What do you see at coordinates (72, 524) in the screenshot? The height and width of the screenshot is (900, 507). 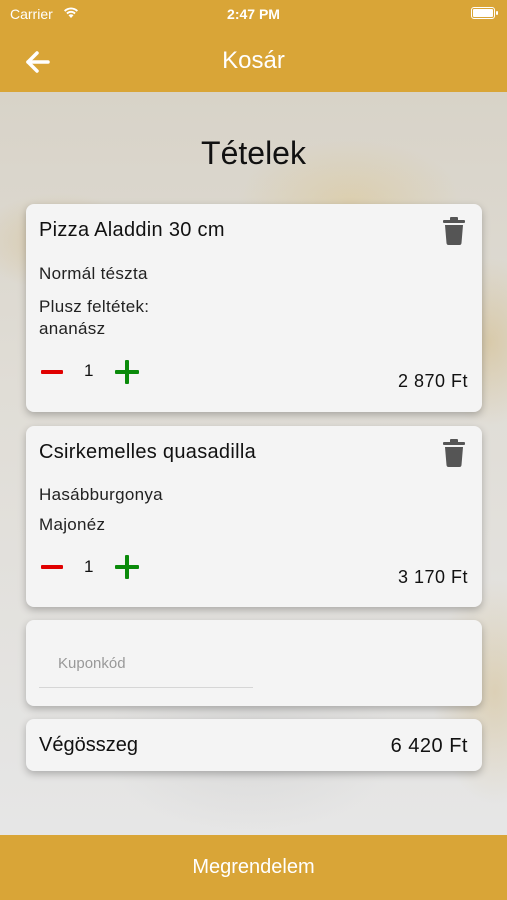 I see `item-option: Majonéz` at bounding box center [72, 524].